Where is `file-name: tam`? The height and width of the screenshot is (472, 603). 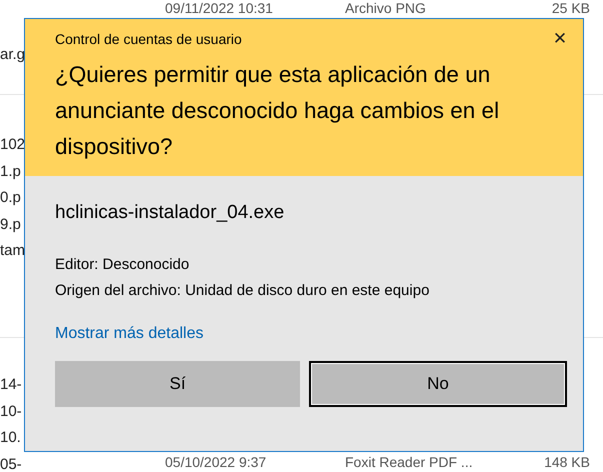 file-name: tam is located at coordinates (13, 251).